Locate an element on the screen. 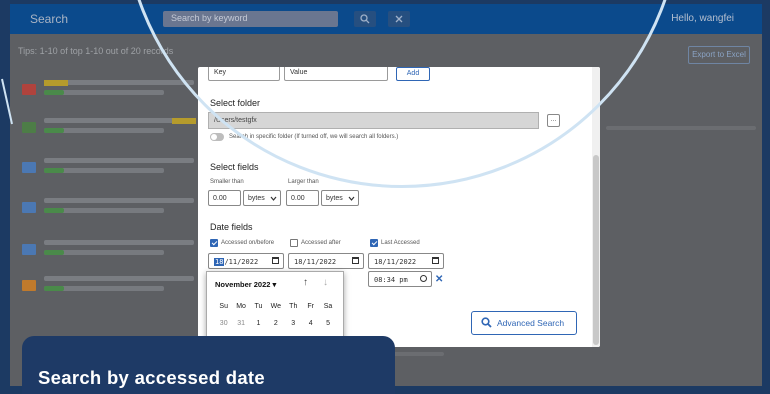  calendar-day: 31 is located at coordinates (240, 323).